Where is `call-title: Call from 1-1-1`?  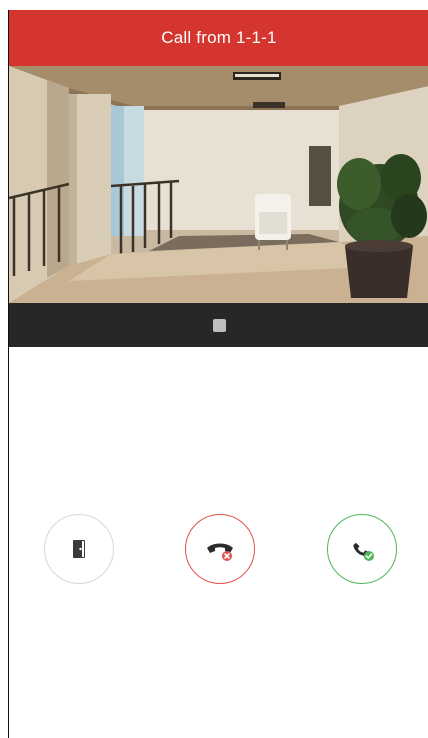 call-title: Call from 1-1-1 is located at coordinates (219, 37).